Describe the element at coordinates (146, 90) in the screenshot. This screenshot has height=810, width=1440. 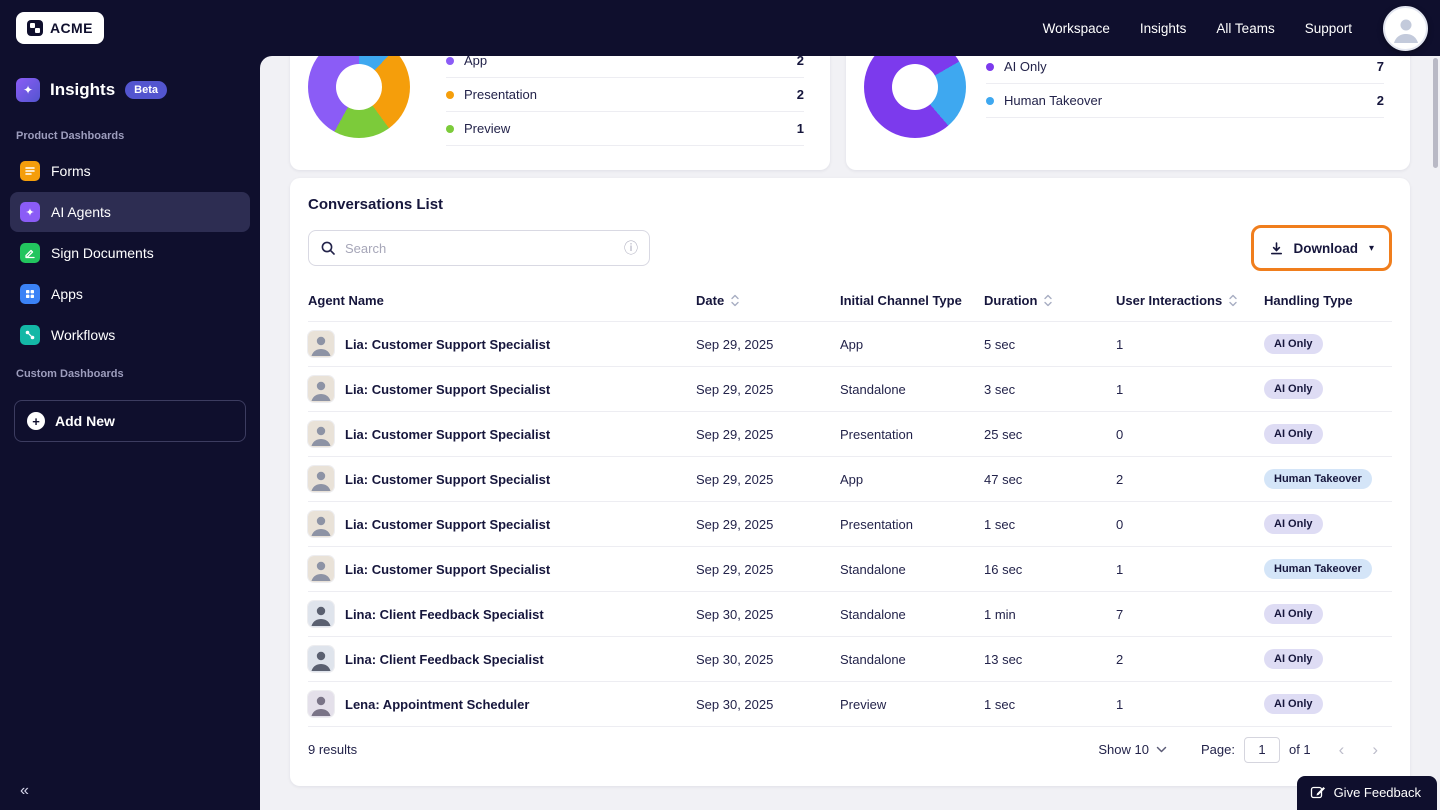
I see `beta-badge: Beta` at that location.